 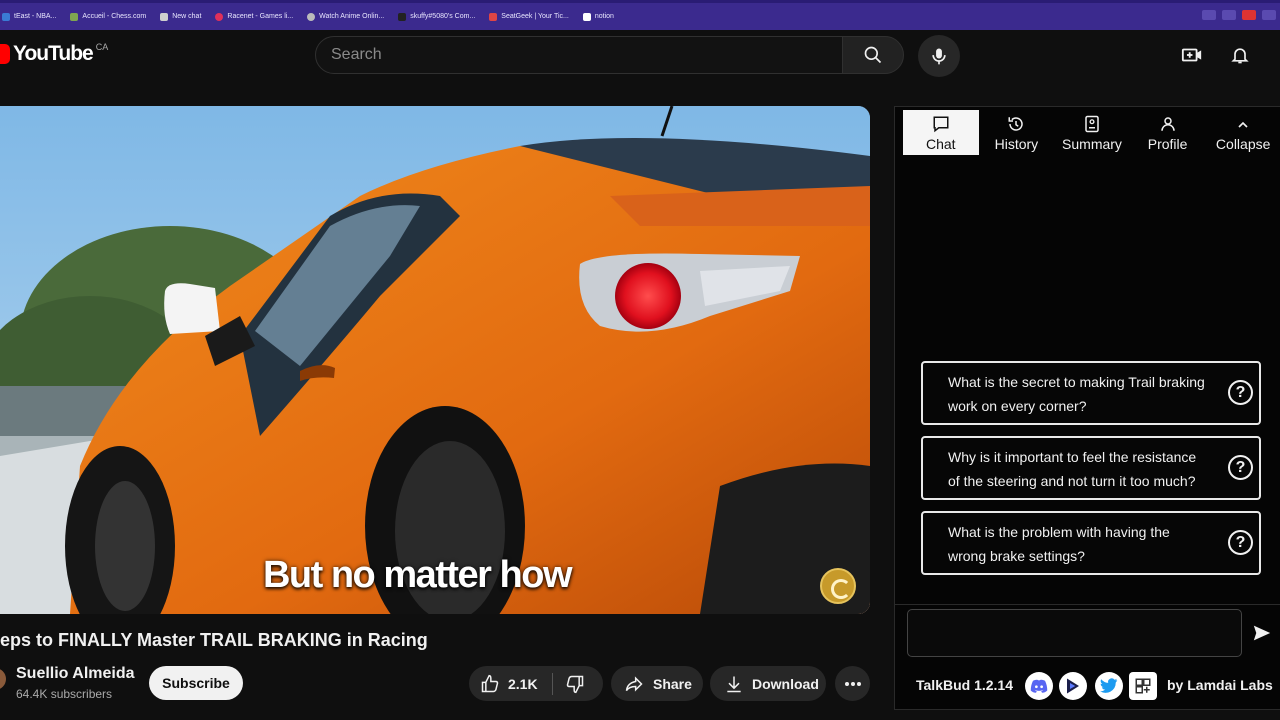 I want to click on more-horizontal-icon, so click(x=852, y=683).